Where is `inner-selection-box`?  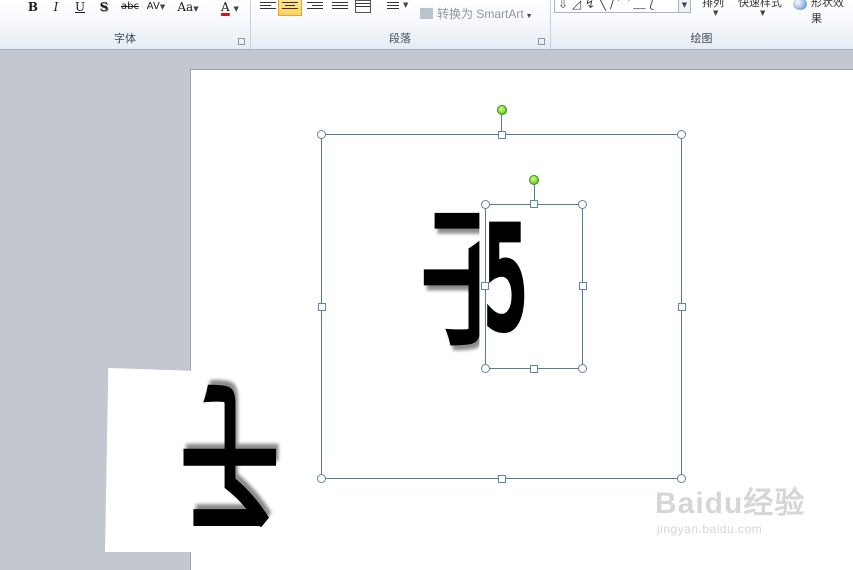
inner-selection-box is located at coordinates (534, 286).